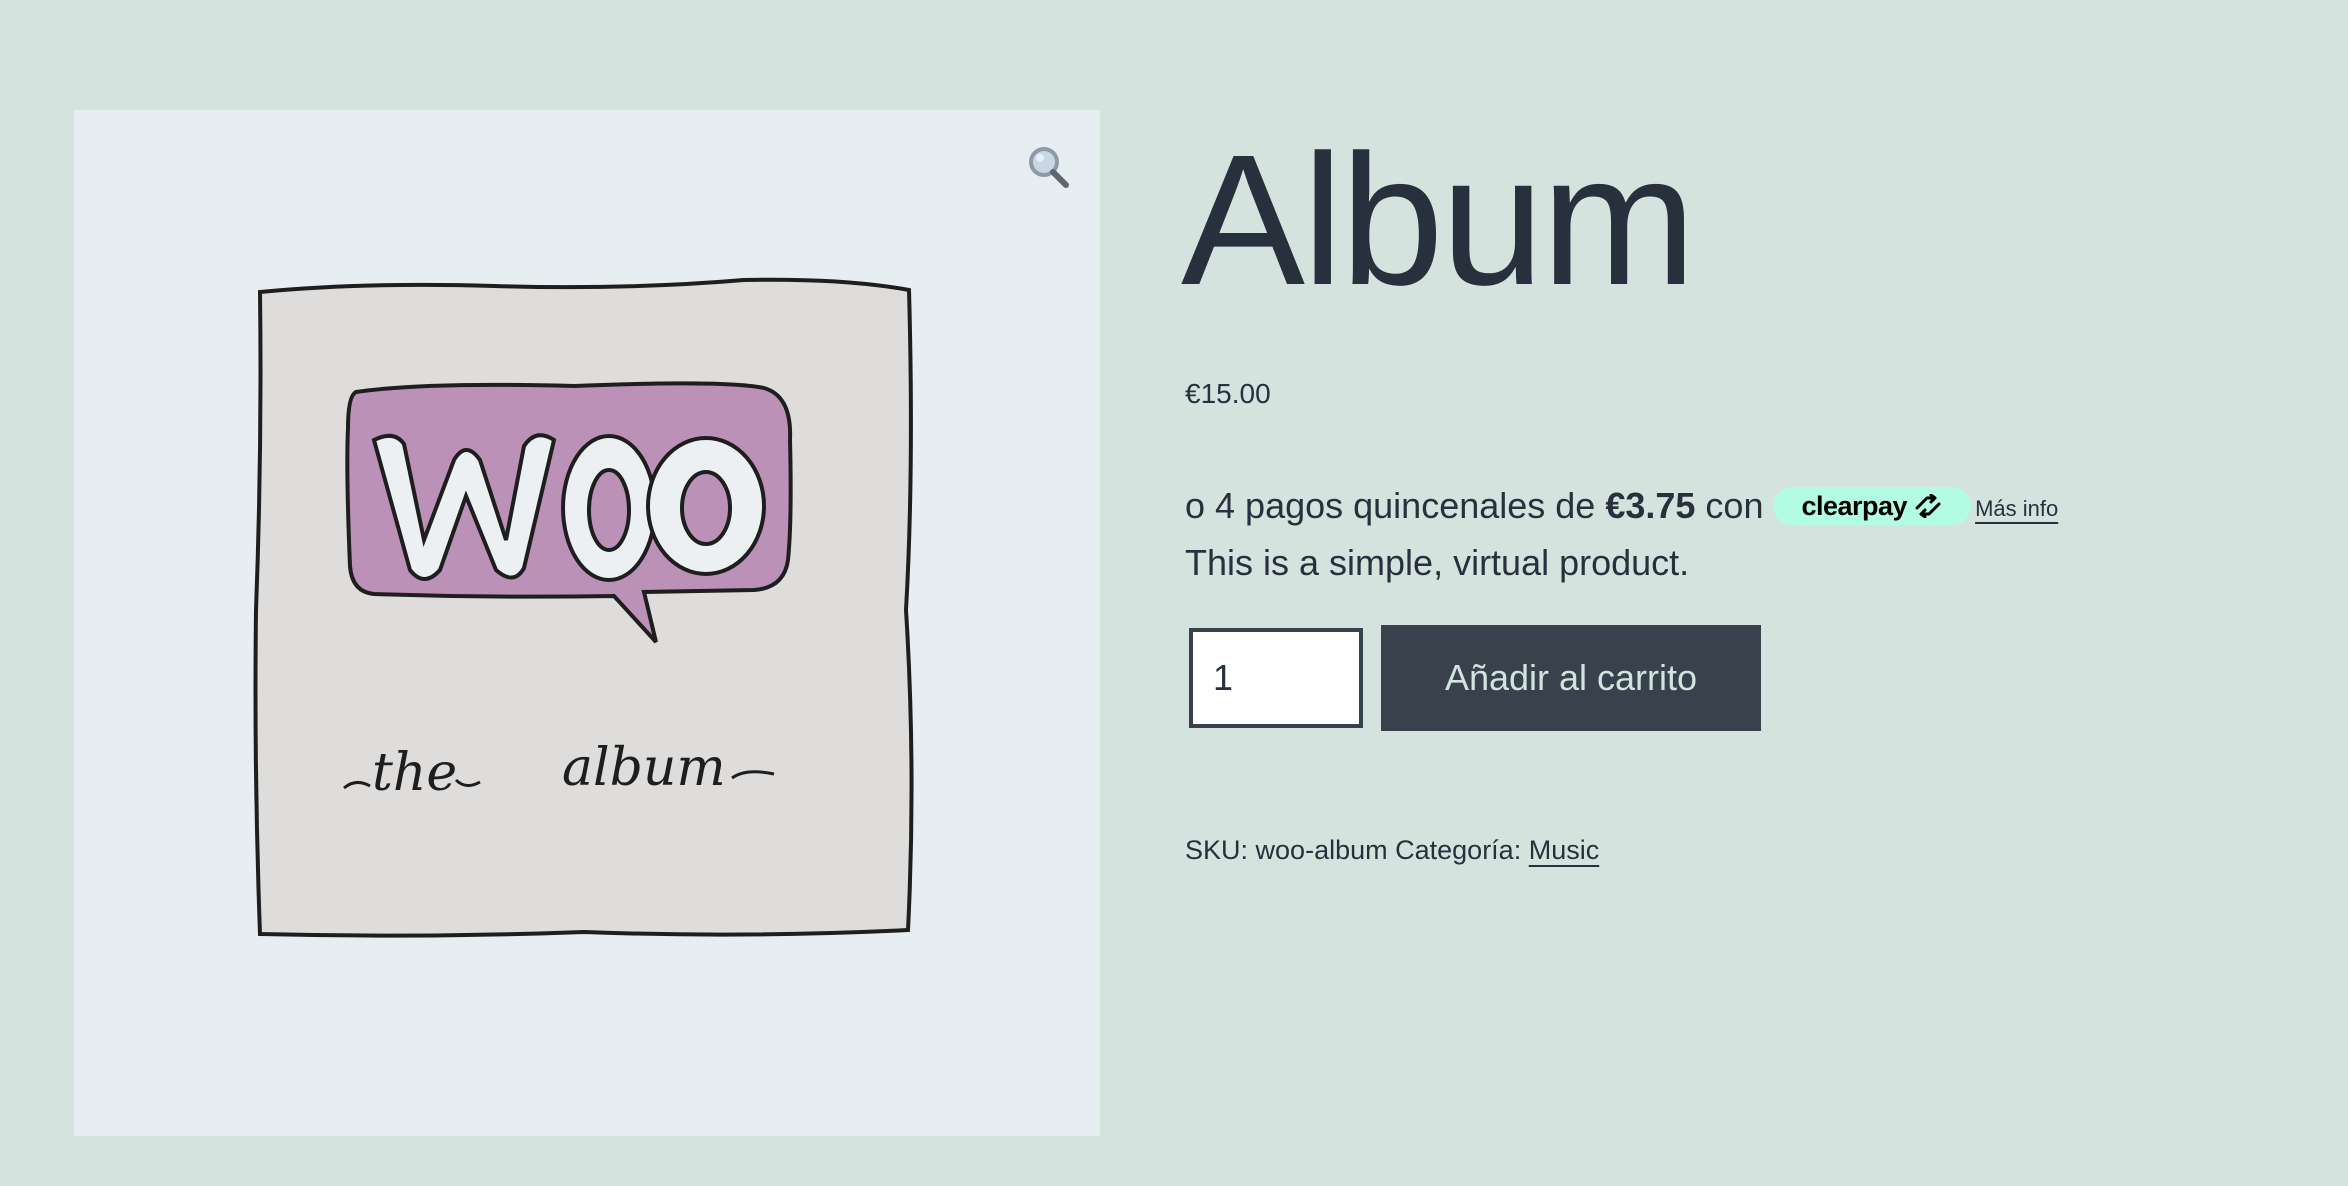 This screenshot has height=1186, width=2348. I want to click on category-link: Music, so click(1564, 850).